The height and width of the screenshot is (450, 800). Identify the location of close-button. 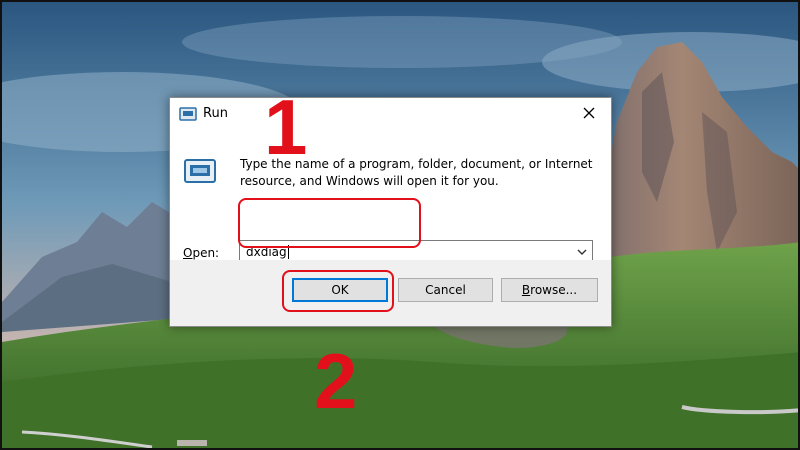
(589, 114).